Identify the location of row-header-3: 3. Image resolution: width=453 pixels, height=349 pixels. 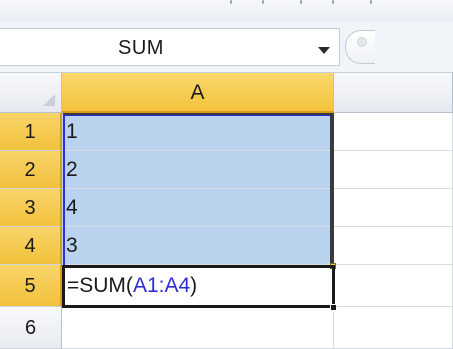
(31, 208).